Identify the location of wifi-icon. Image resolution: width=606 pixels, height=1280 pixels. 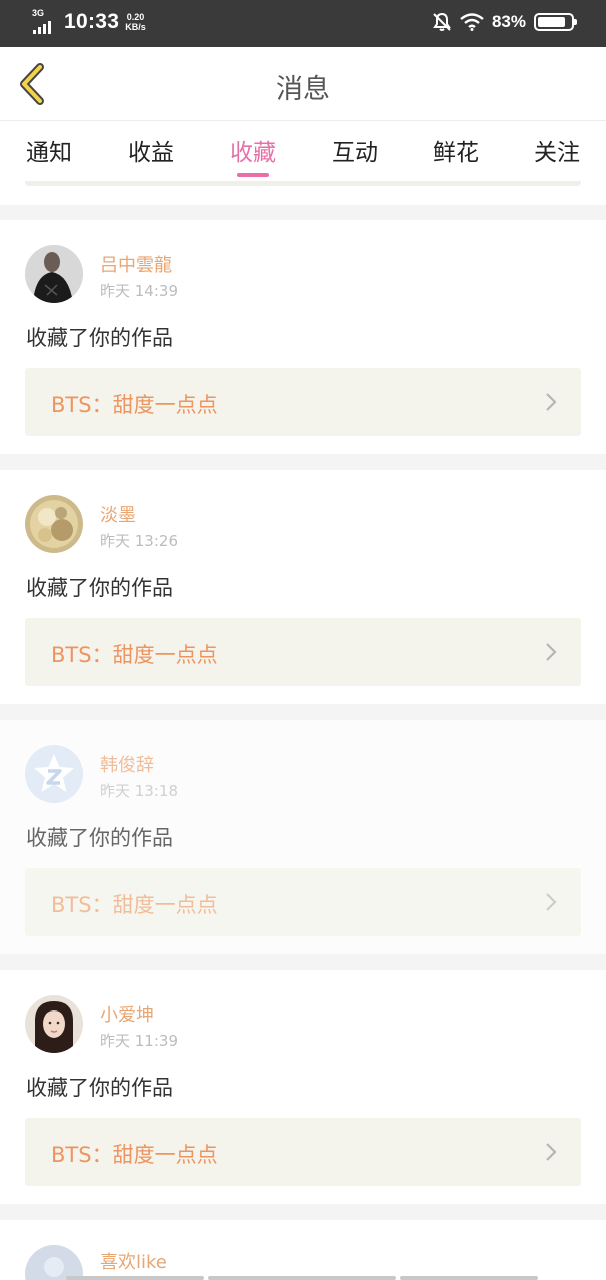
(472, 22).